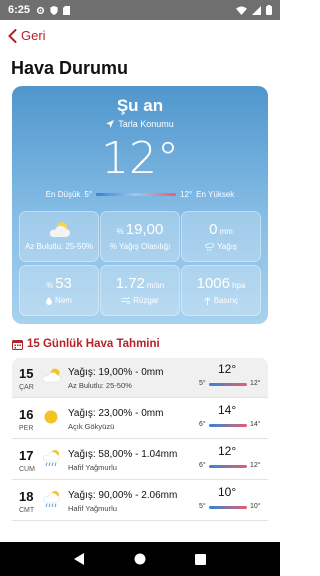 The height and width of the screenshot is (576, 320). I want to click on tile-value: 53, so click(63, 283).